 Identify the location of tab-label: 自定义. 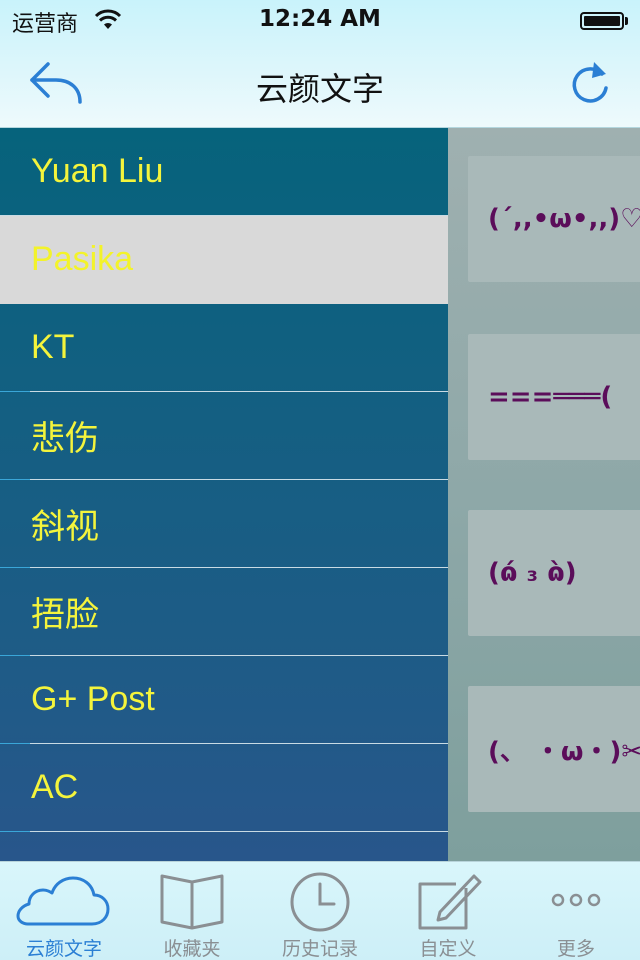
(448, 949).